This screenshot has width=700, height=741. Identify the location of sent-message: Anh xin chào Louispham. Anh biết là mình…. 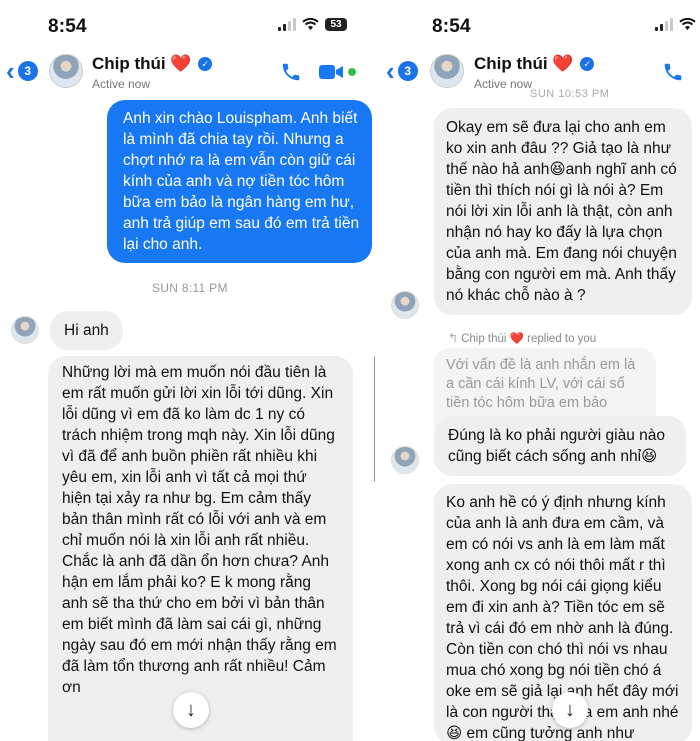
(239, 181).